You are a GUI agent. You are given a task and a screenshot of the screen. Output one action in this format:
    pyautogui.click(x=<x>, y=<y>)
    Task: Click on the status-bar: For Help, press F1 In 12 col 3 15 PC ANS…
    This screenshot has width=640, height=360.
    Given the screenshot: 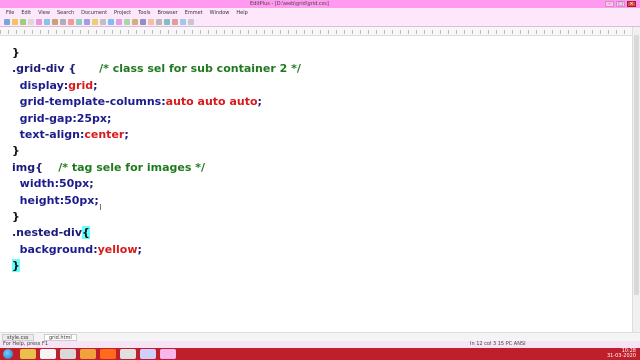 What is the action you would take?
    pyautogui.click(x=320, y=344)
    